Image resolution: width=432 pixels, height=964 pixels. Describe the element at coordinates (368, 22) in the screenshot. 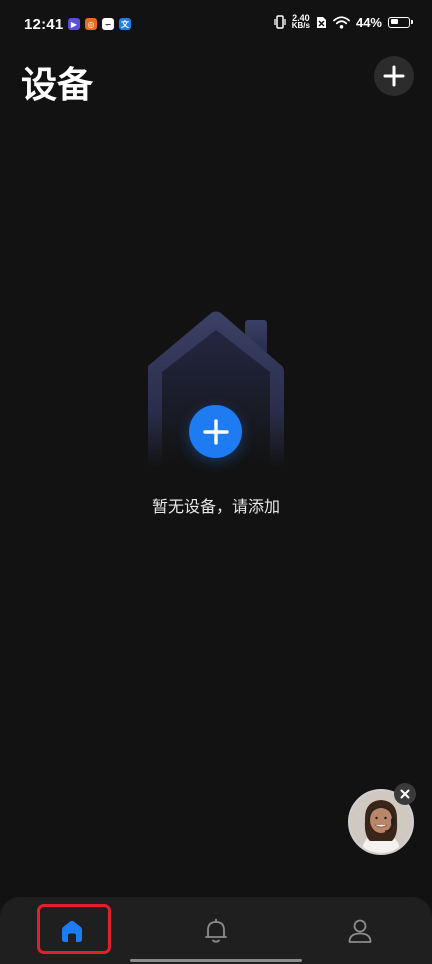

I see `battery-percent: 44%` at that location.